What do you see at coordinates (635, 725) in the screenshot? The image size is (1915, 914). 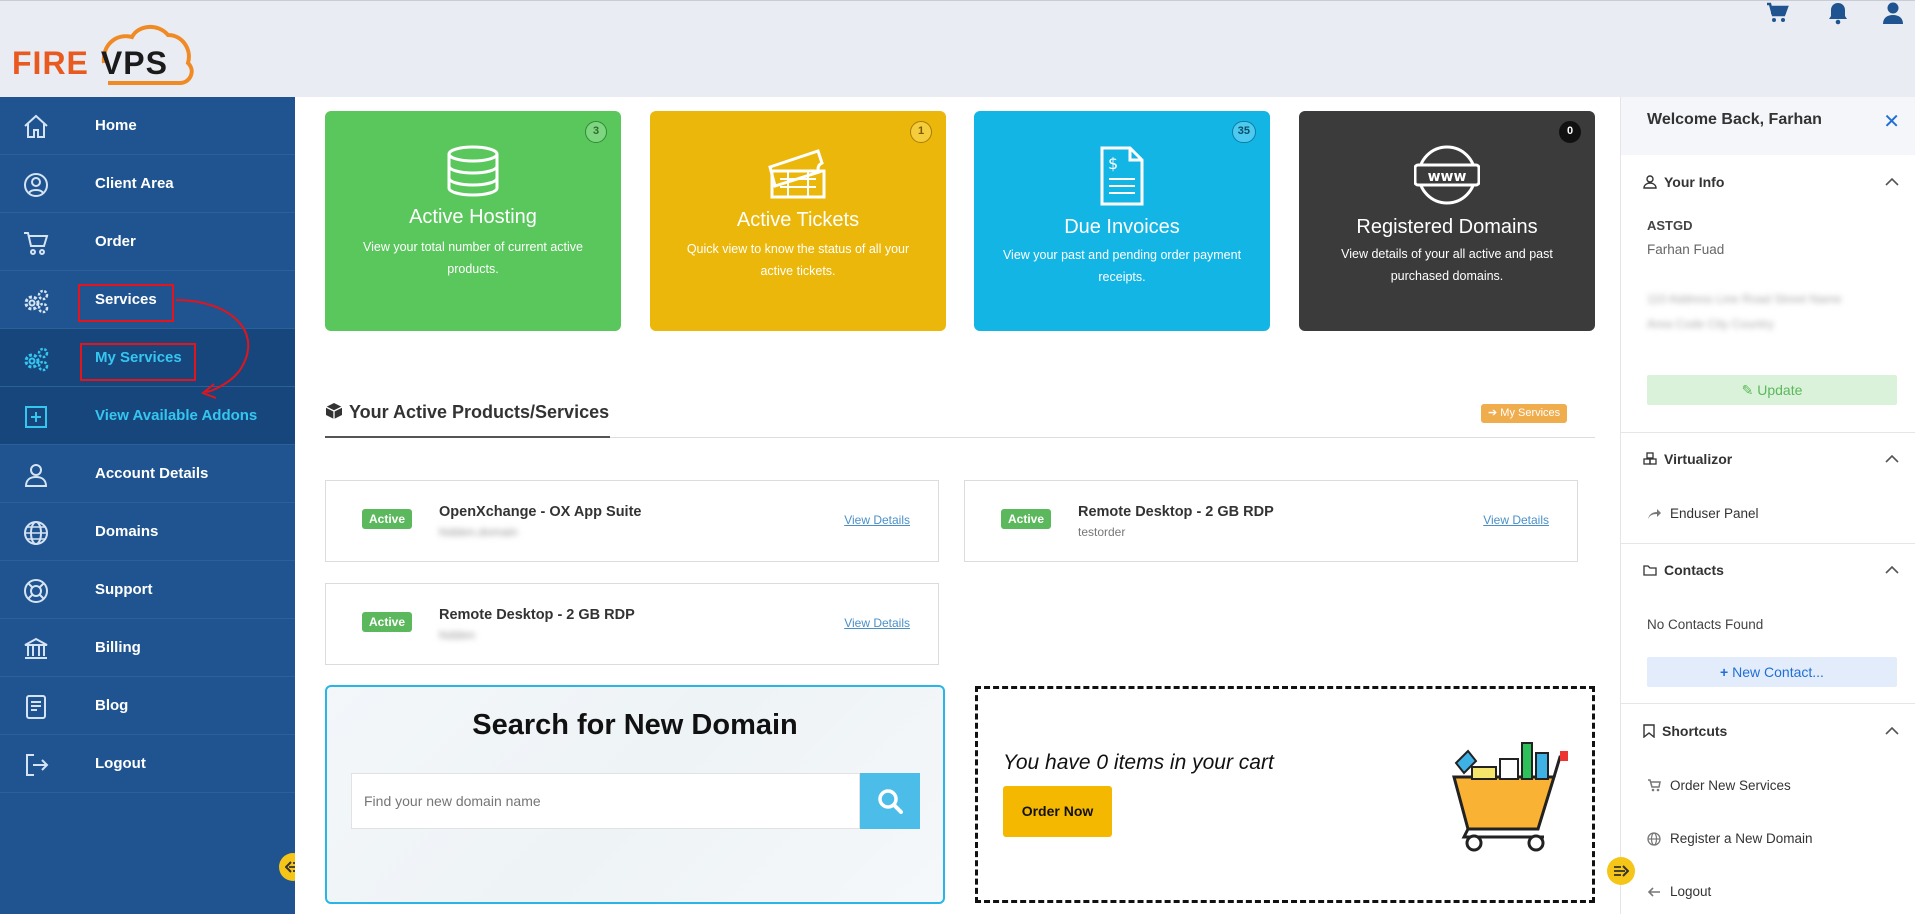 I see `domain-search-title: Search for New Domain` at bounding box center [635, 725].